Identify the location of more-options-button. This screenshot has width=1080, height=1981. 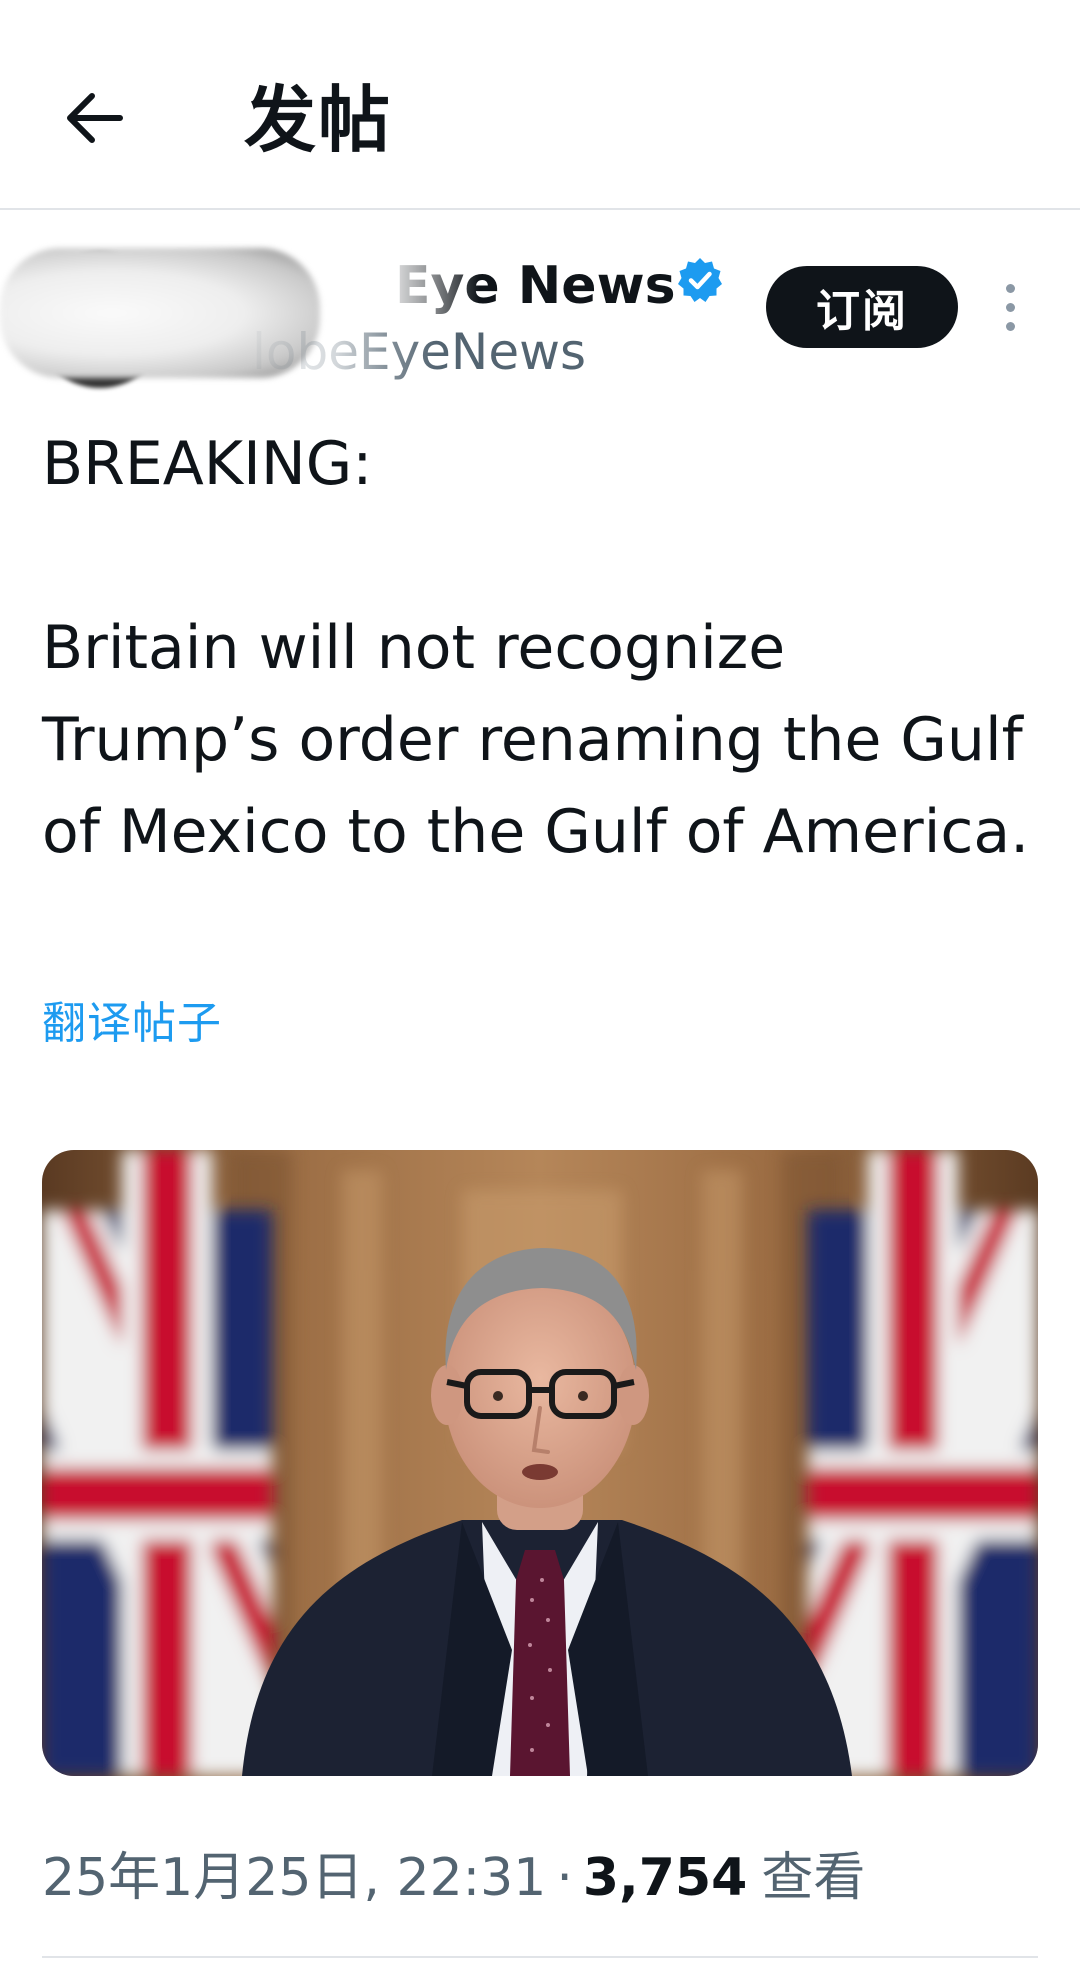
(1010, 307).